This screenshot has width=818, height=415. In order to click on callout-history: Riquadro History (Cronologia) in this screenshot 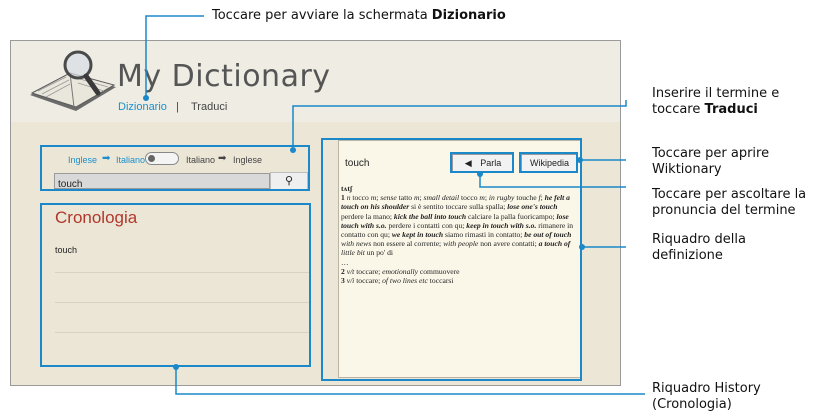, I will do `click(706, 396)`.